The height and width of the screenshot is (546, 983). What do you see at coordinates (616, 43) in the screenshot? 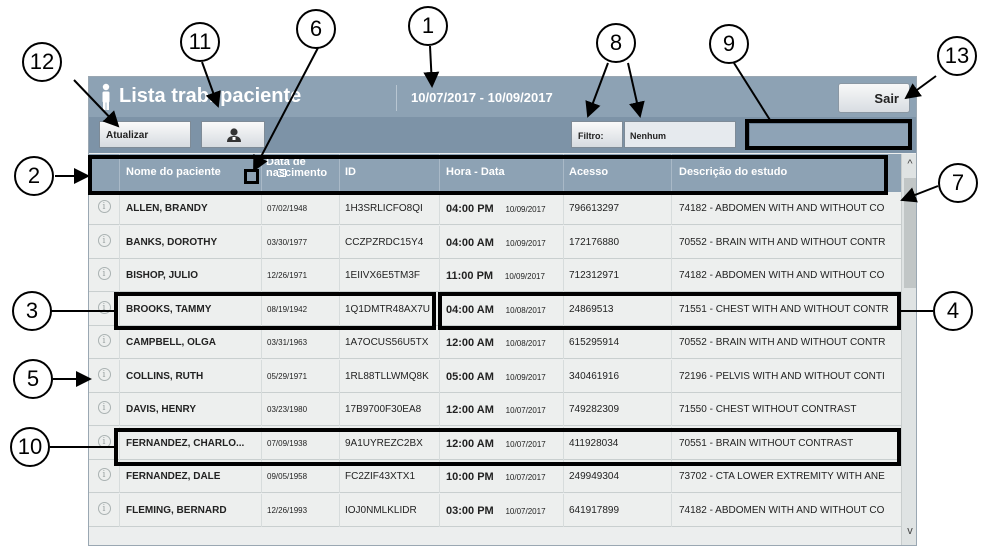
I see `callout-8: 8` at bounding box center [616, 43].